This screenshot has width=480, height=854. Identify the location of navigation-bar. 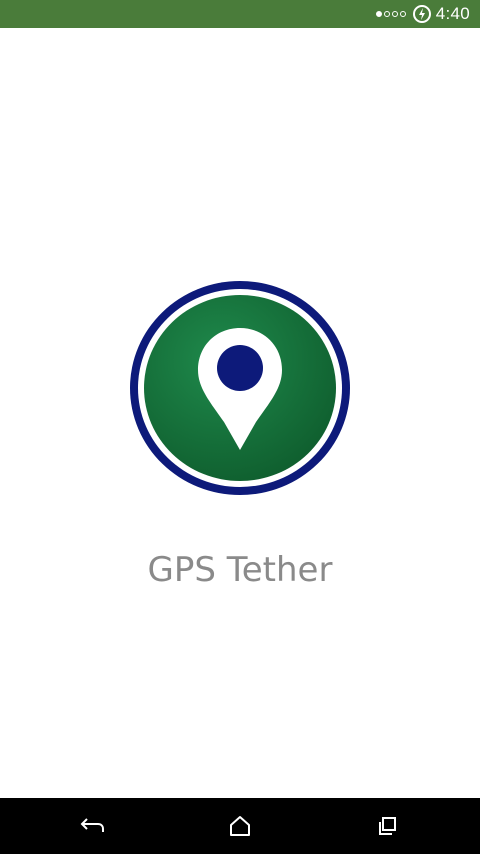
(240, 826).